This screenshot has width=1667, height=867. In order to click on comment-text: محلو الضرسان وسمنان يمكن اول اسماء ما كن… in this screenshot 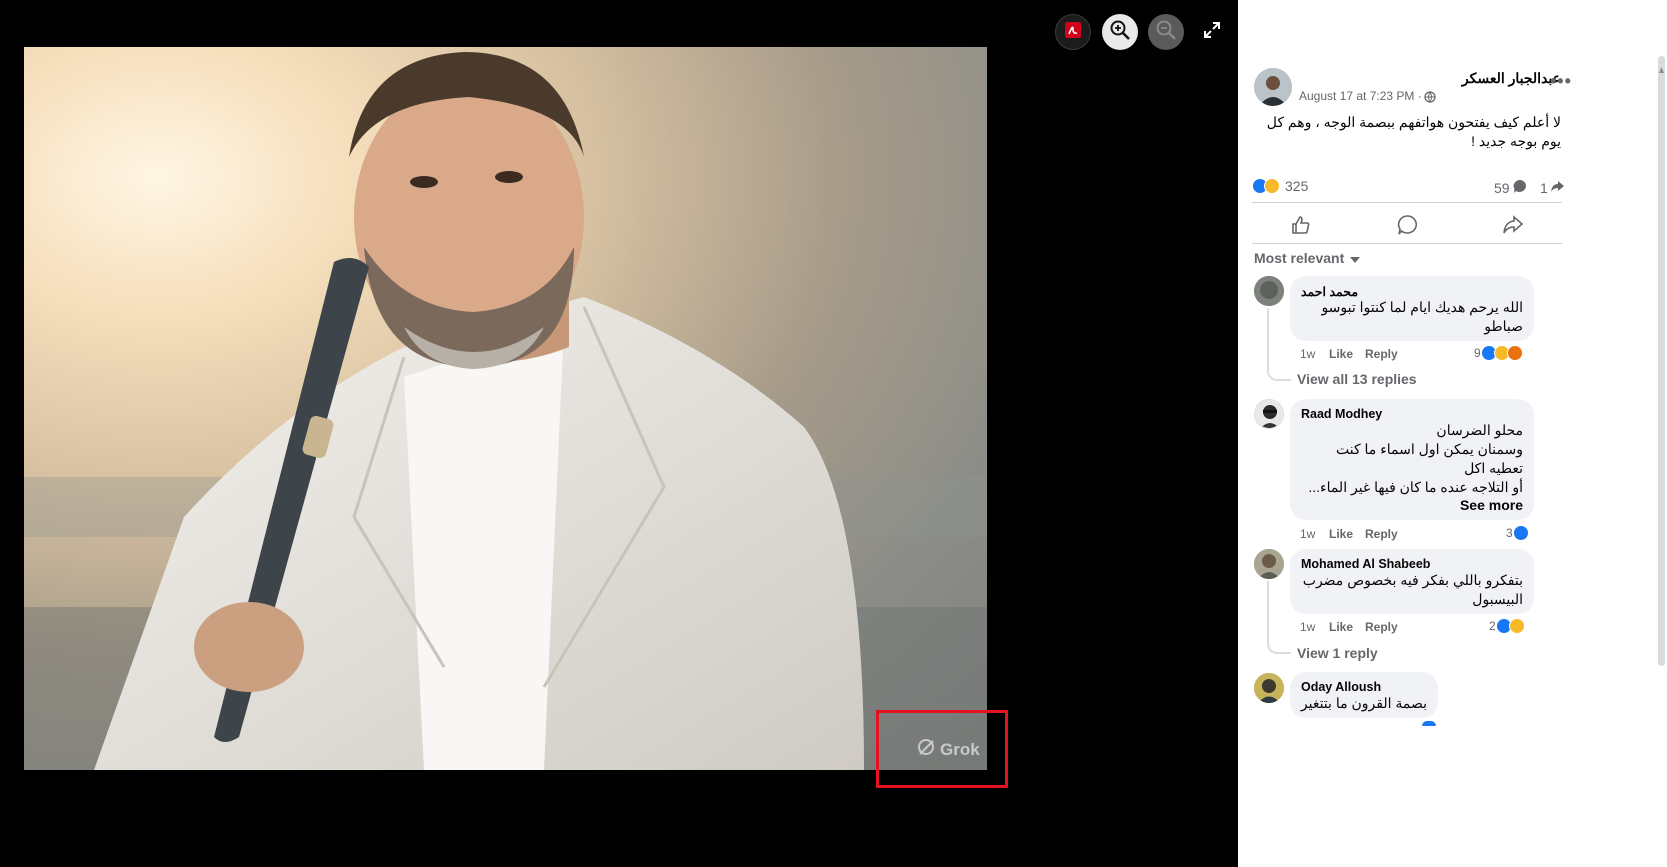, I will do `click(1412, 459)`.